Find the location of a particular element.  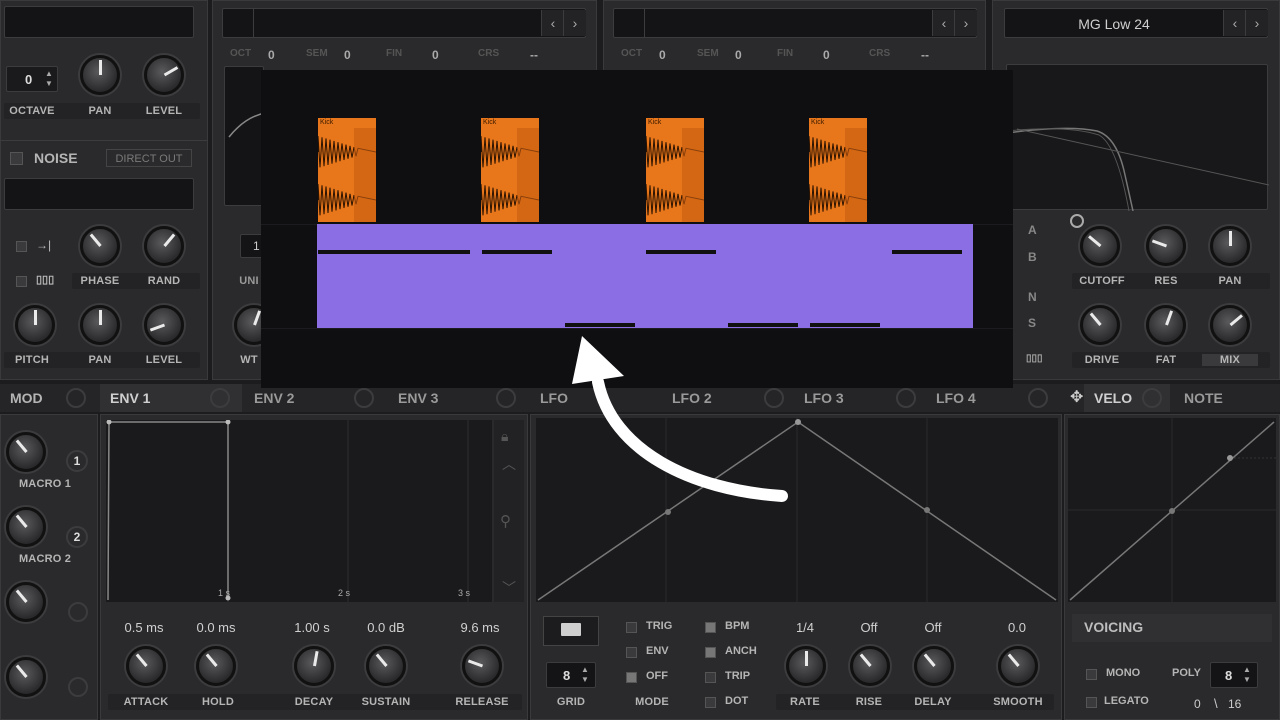

osc-b-oct-value: 0 is located at coordinates (271, 55).